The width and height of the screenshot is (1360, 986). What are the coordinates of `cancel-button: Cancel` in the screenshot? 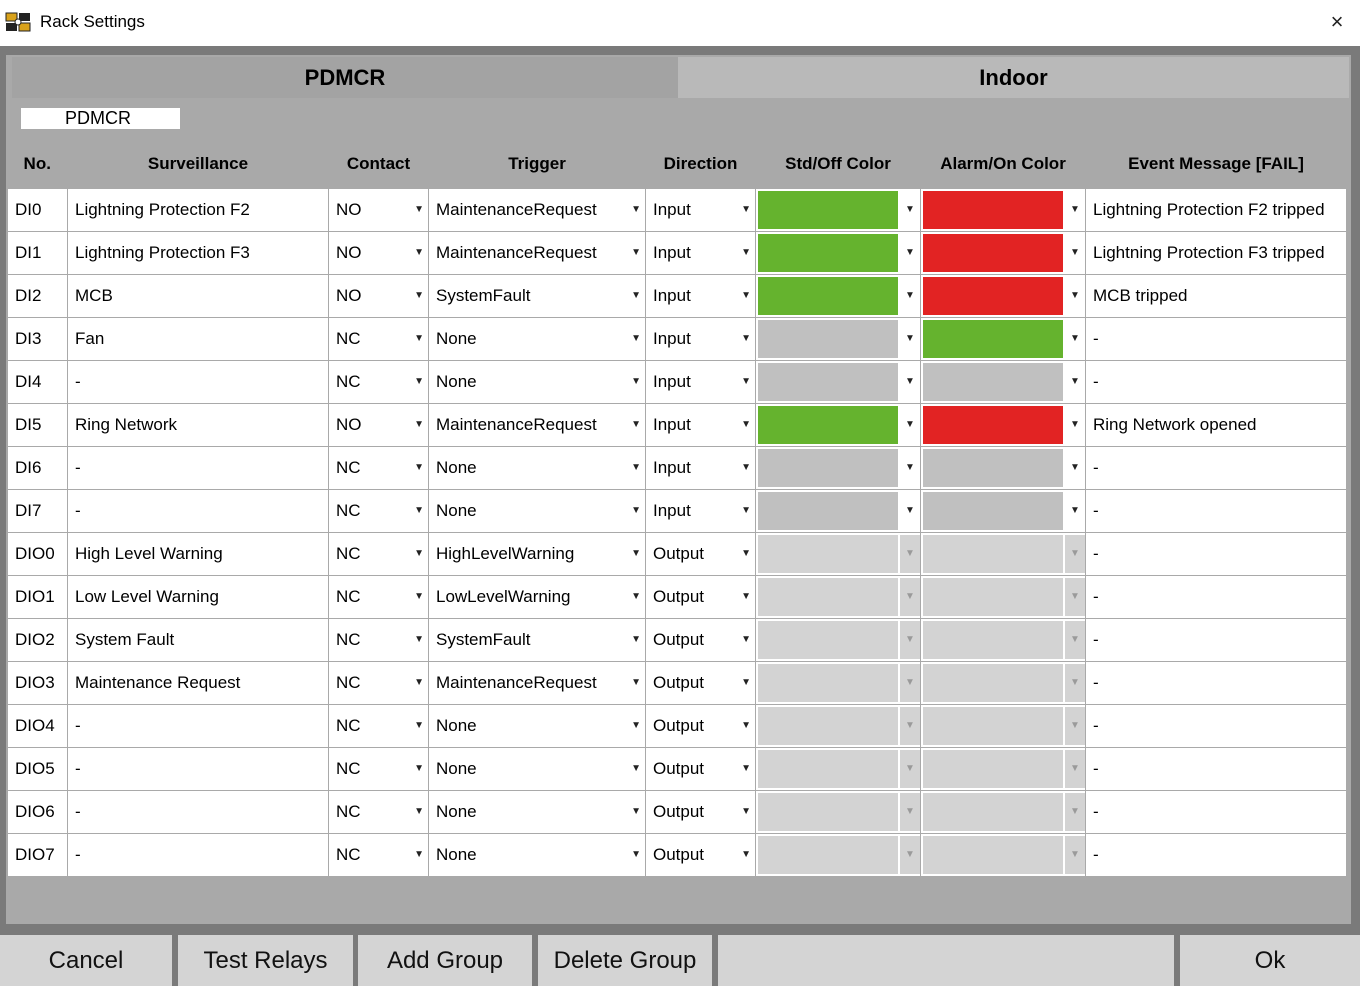 It's located at (86, 960).